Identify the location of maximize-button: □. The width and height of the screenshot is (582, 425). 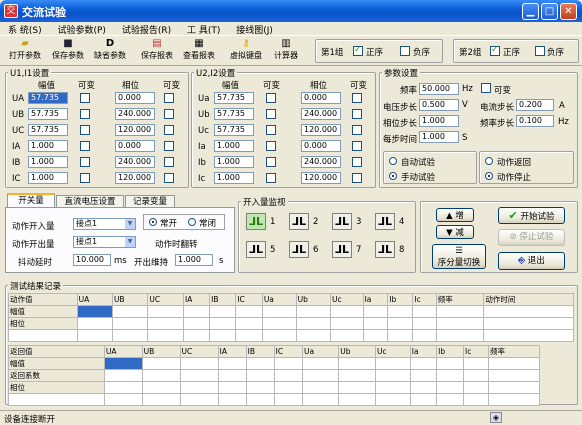
(549, 11).